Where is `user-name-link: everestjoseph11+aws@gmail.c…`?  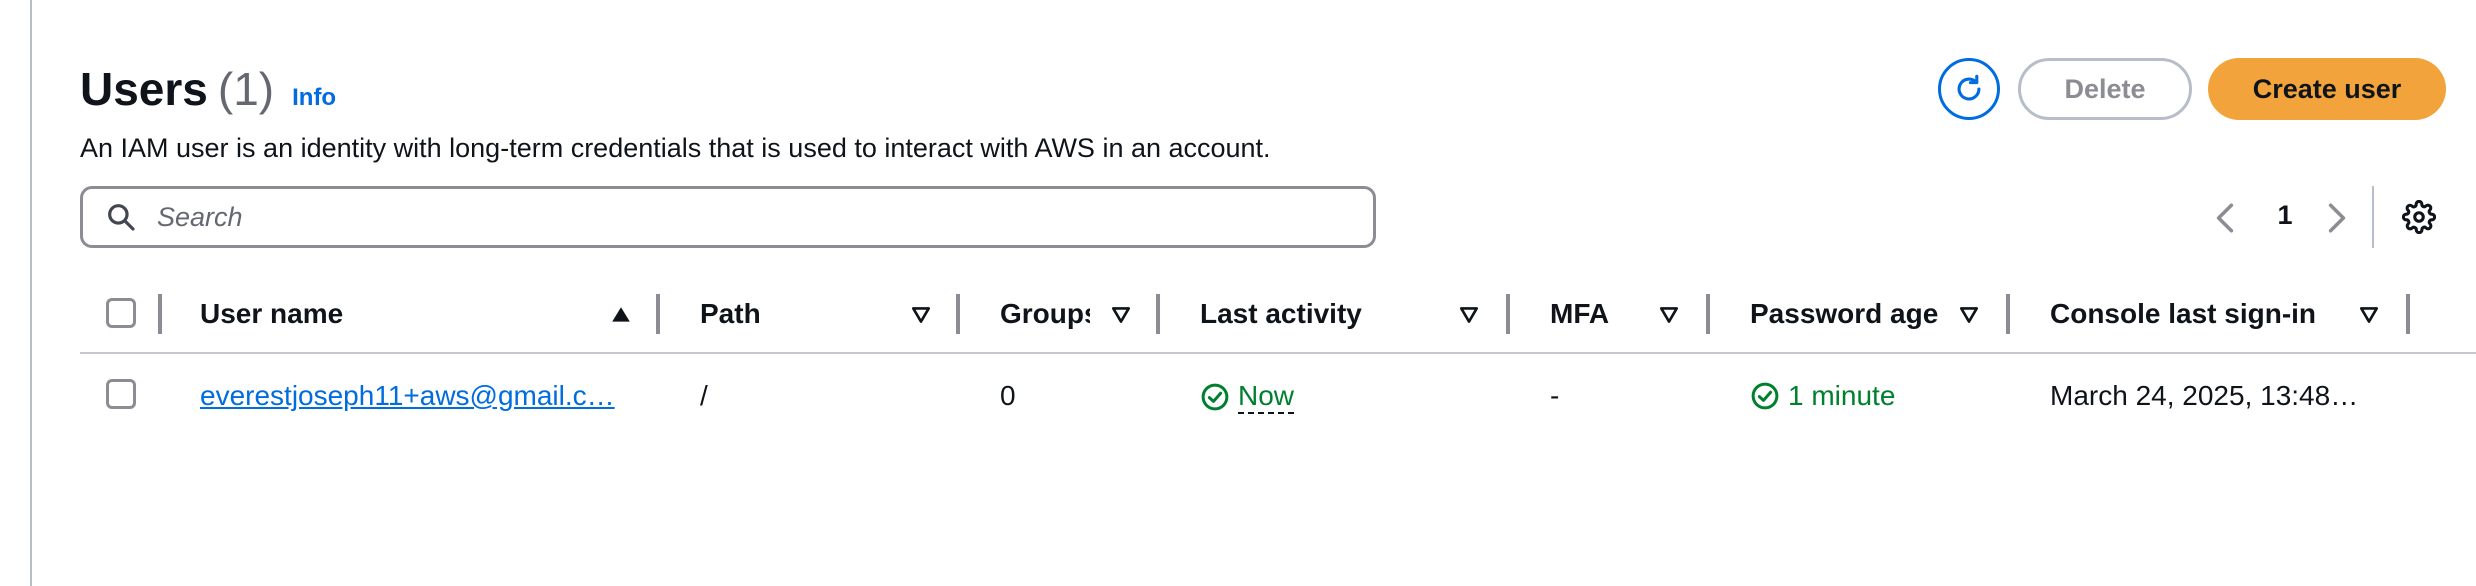
user-name-link: everestjoseph11+aws@gmail.c… is located at coordinates (407, 396).